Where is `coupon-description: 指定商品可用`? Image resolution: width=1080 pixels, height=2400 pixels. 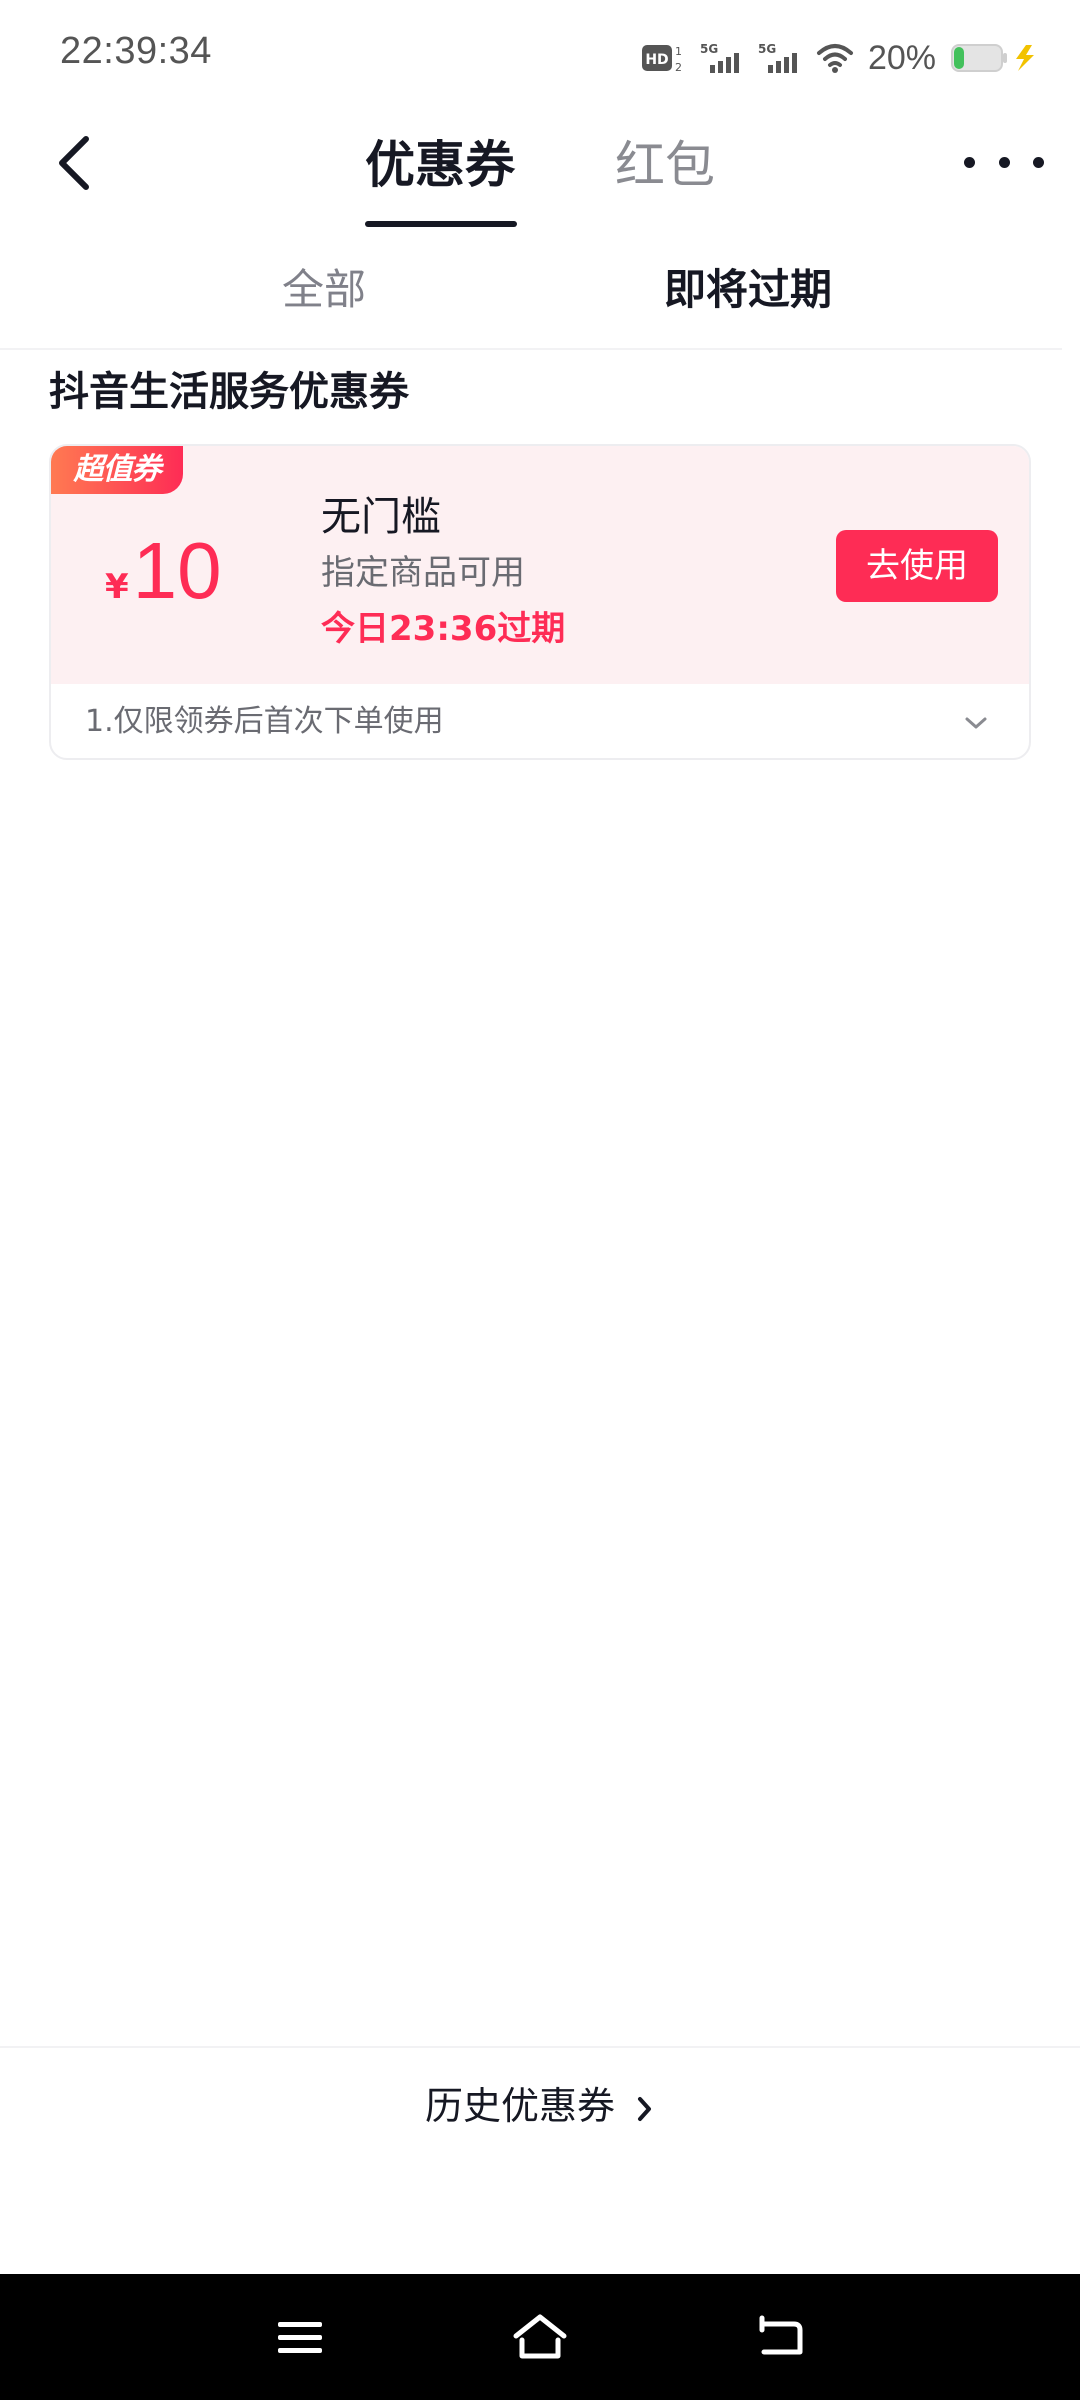 coupon-description: 指定商品可用 is located at coordinates (423, 573).